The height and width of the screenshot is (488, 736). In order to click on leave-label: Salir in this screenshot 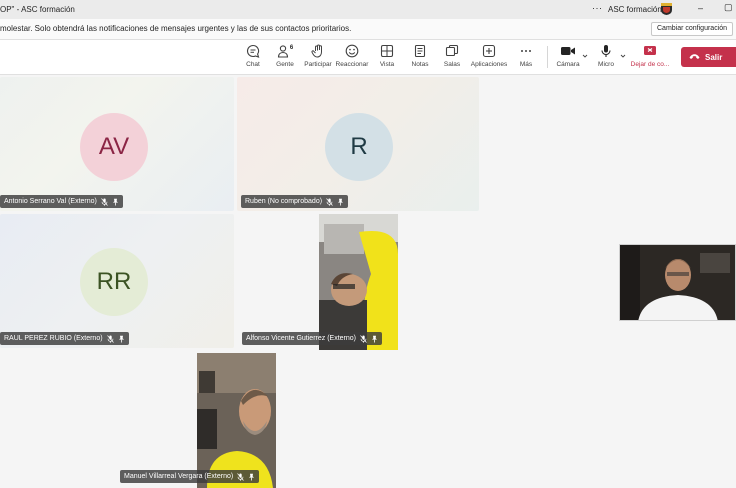, I will do `click(714, 57)`.